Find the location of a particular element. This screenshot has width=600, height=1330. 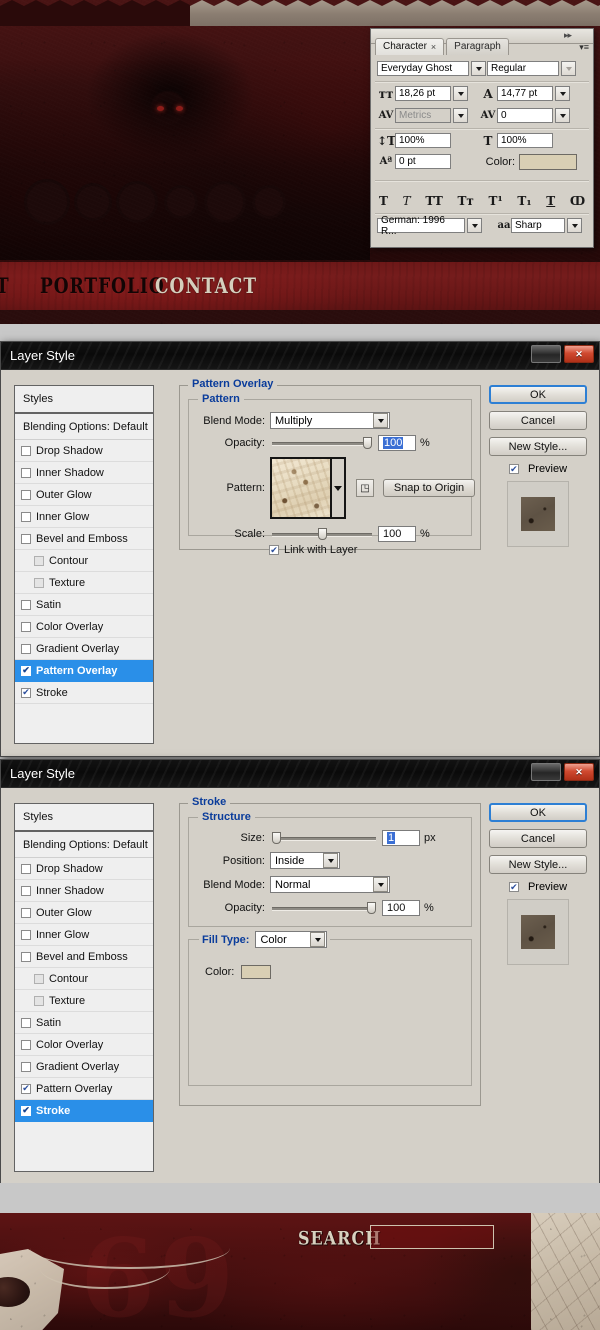

search-input is located at coordinates (432, 1237).